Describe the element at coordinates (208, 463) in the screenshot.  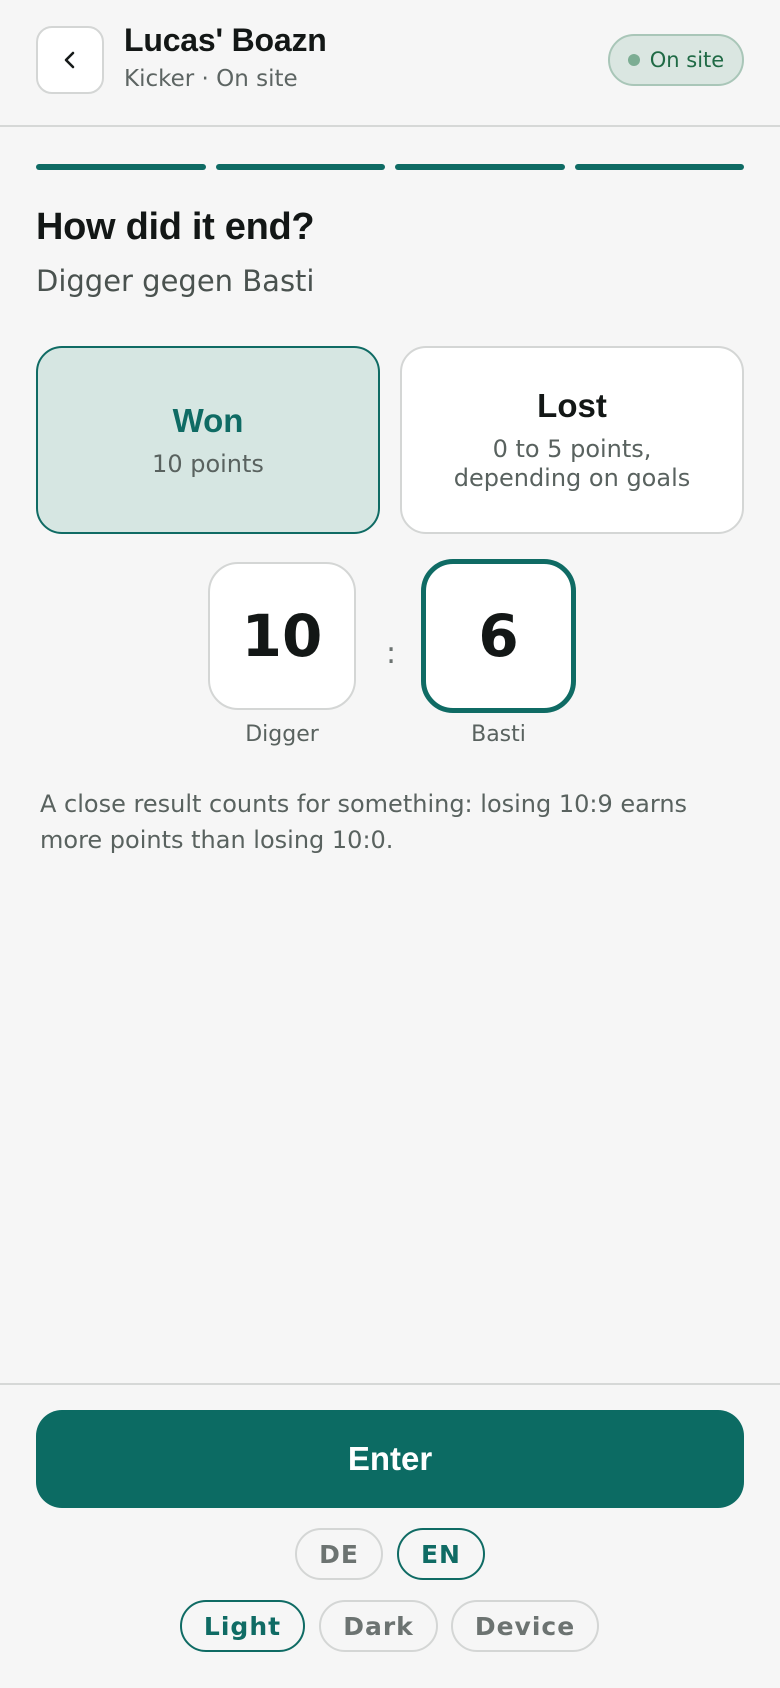
I see `outcome-won-description: 10 points` at that location.